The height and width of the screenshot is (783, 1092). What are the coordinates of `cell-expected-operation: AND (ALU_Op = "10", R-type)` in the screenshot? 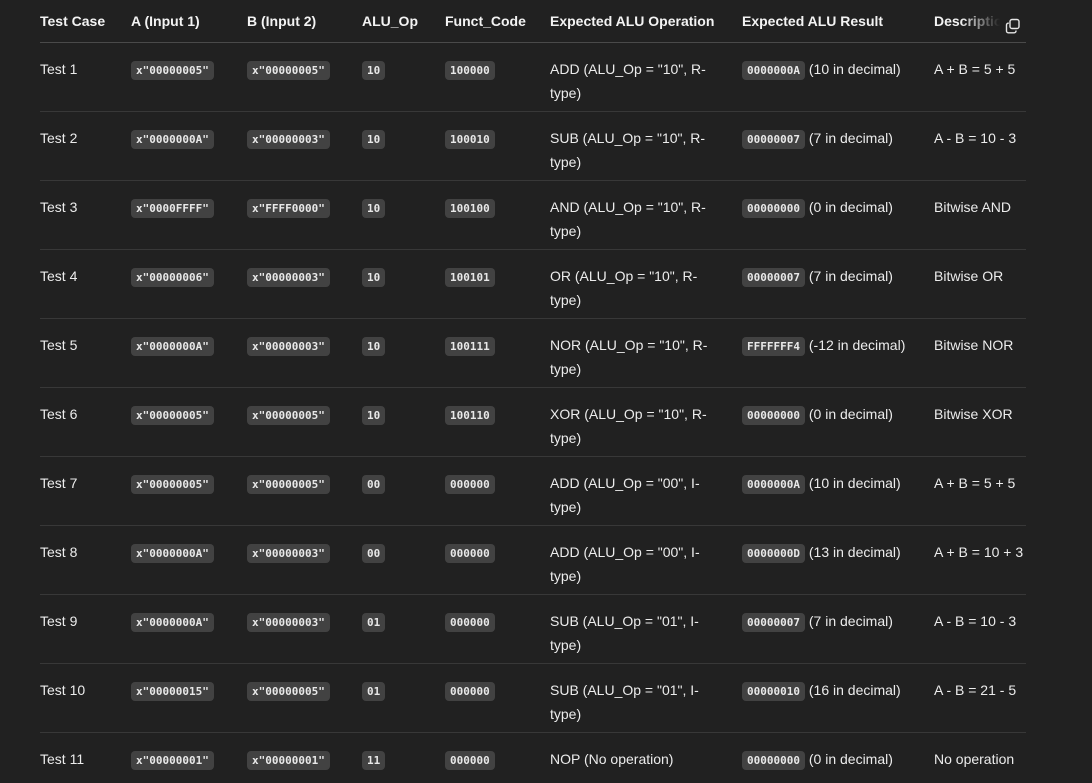 It's located at (646, 215).